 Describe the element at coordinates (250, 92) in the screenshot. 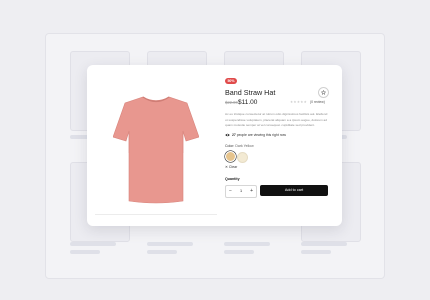

I see `product-title: Band Straw Hat` at that location.